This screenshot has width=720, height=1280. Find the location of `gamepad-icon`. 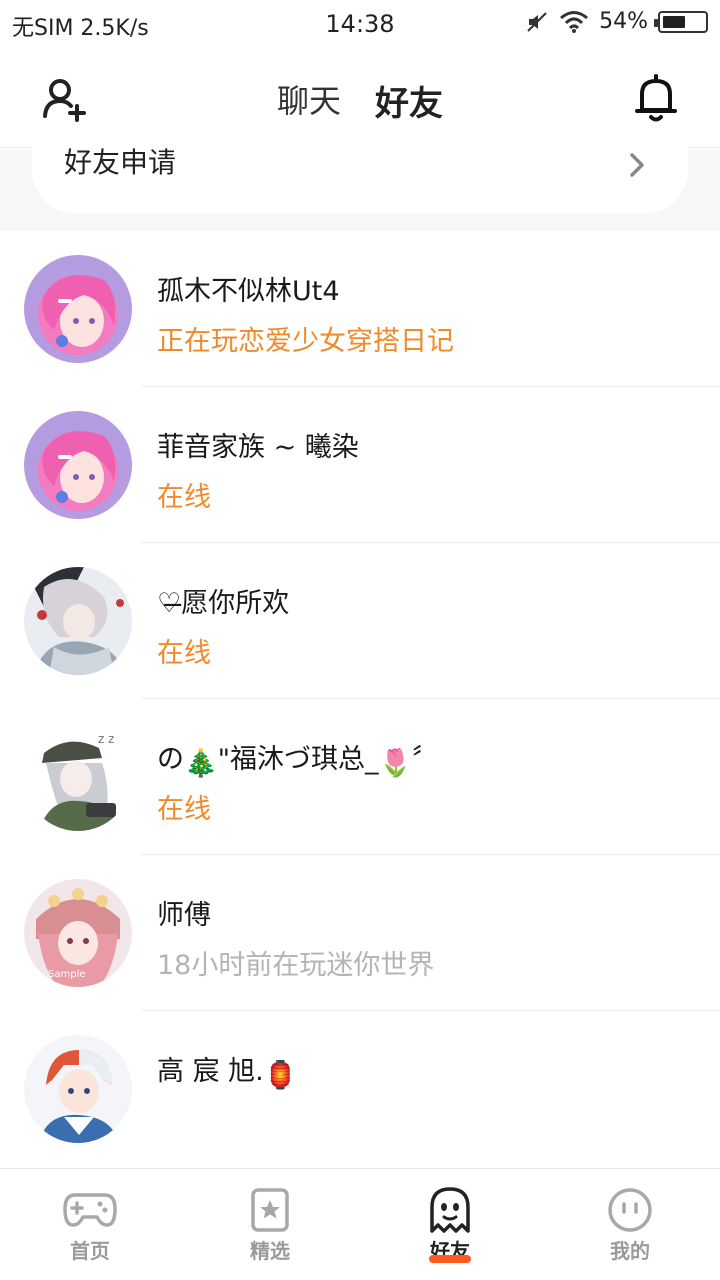

gamepad-icon is located at coordinates (90, 1210).